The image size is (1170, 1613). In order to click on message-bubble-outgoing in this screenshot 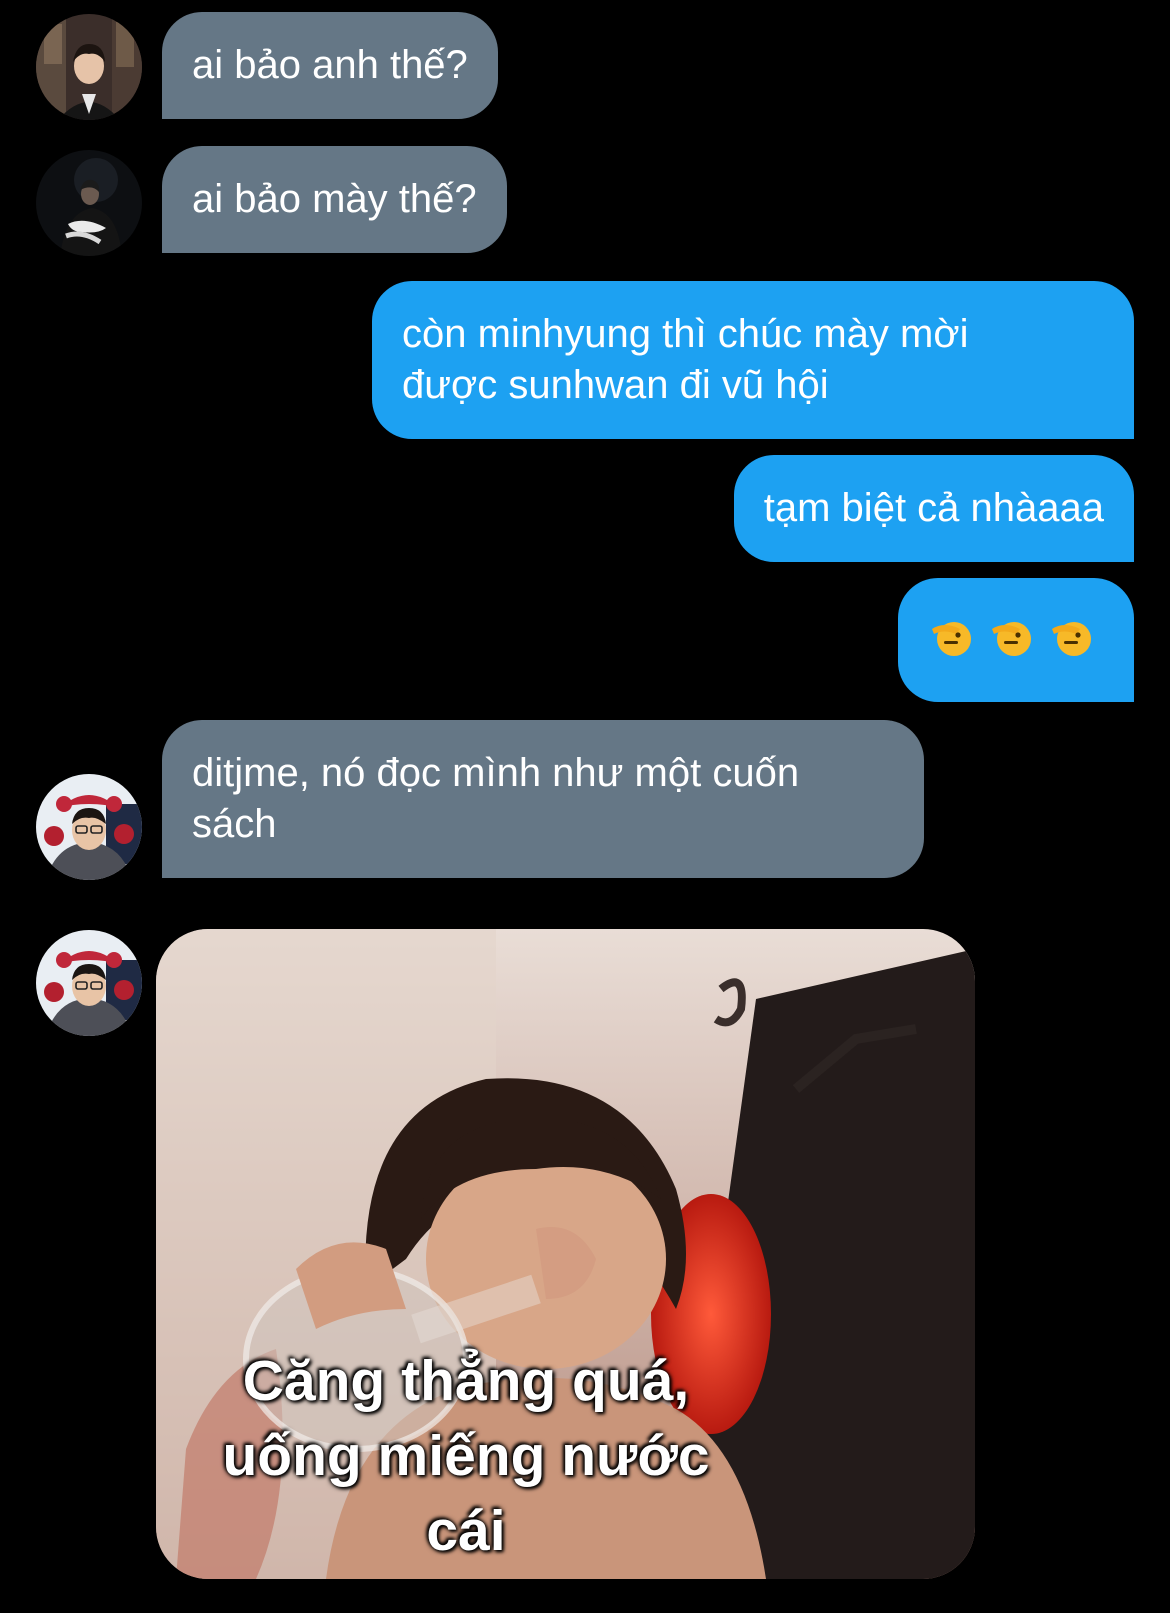, I will do `click(1016, 640)`.